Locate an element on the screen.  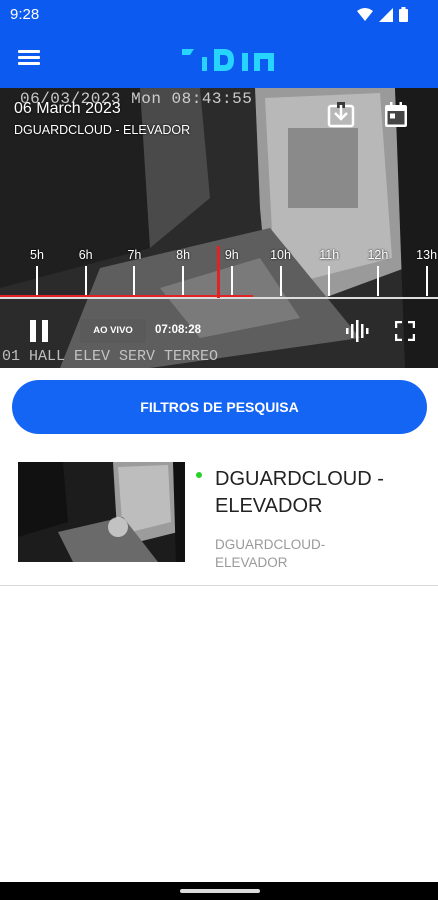
download-icon is located at coordinates (341, 115).